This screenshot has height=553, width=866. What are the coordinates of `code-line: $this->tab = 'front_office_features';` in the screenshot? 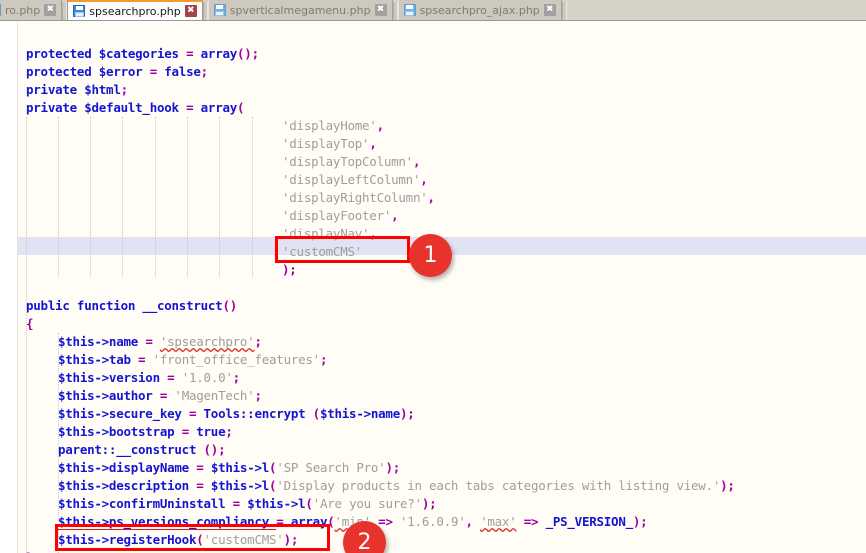 It's located at (193, 359).